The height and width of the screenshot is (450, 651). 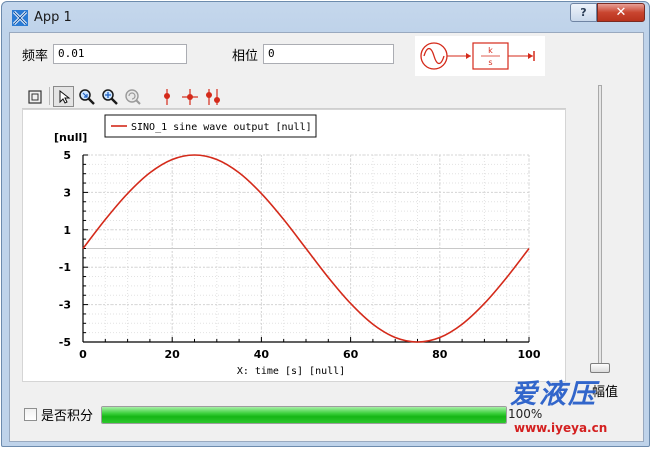 I want to click on x-tick-label: 40, so click(x=262, y=354).